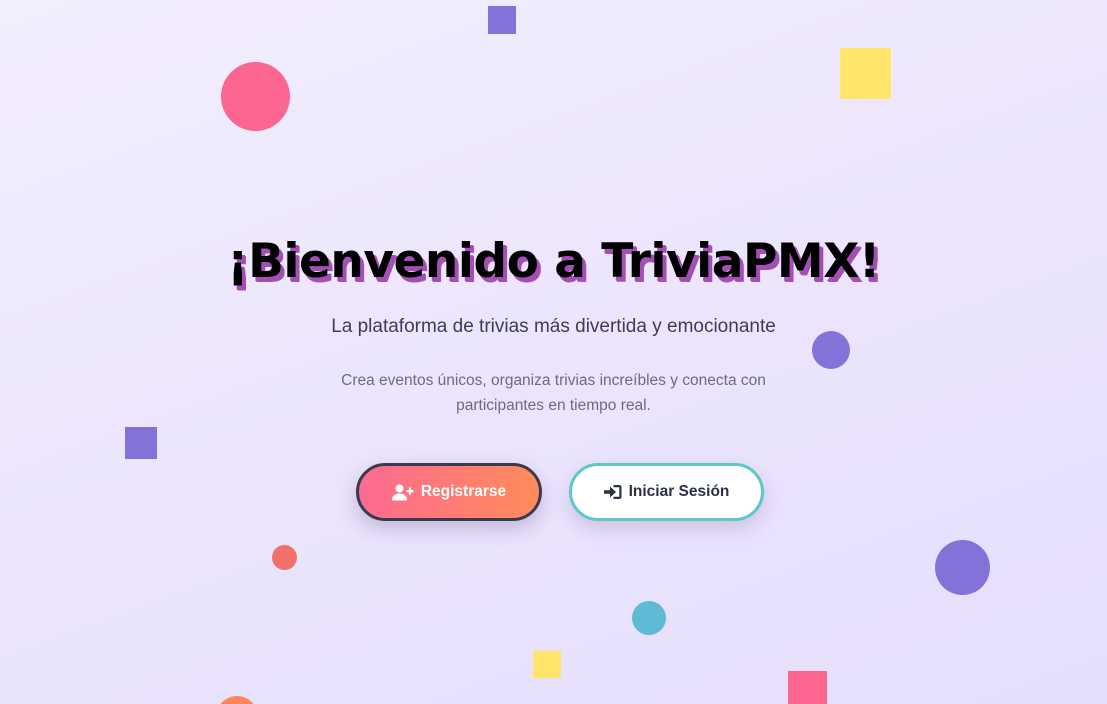  Describe the element at coordinates (463, 491) in the screenshot. I see `register-button-label: Registrarse` at that location.